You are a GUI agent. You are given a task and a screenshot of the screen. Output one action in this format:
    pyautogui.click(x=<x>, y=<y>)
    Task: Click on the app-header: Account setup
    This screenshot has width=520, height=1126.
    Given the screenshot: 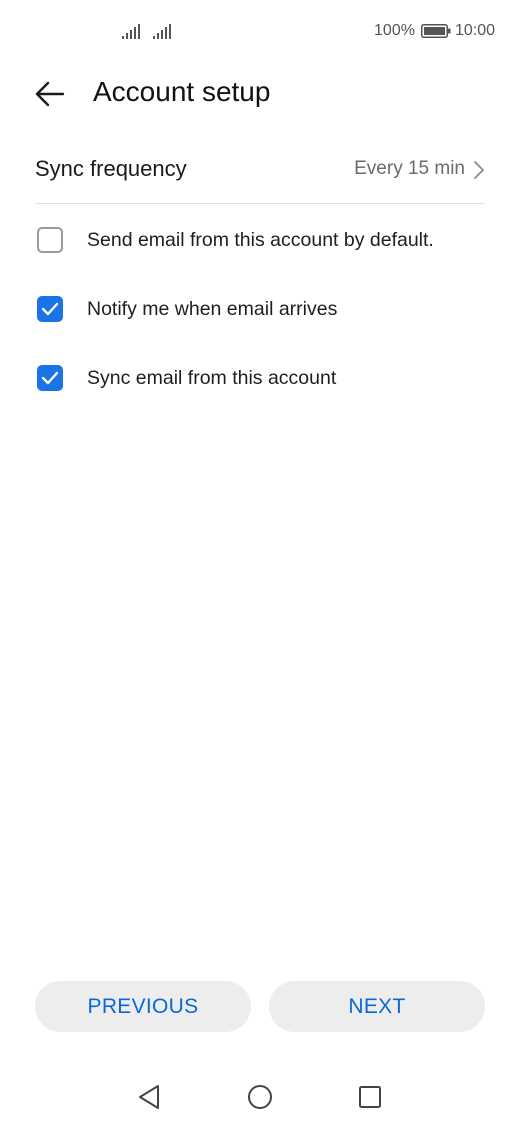 What is the action you would take?
    pyautogui.click(x=260, y=94)
    